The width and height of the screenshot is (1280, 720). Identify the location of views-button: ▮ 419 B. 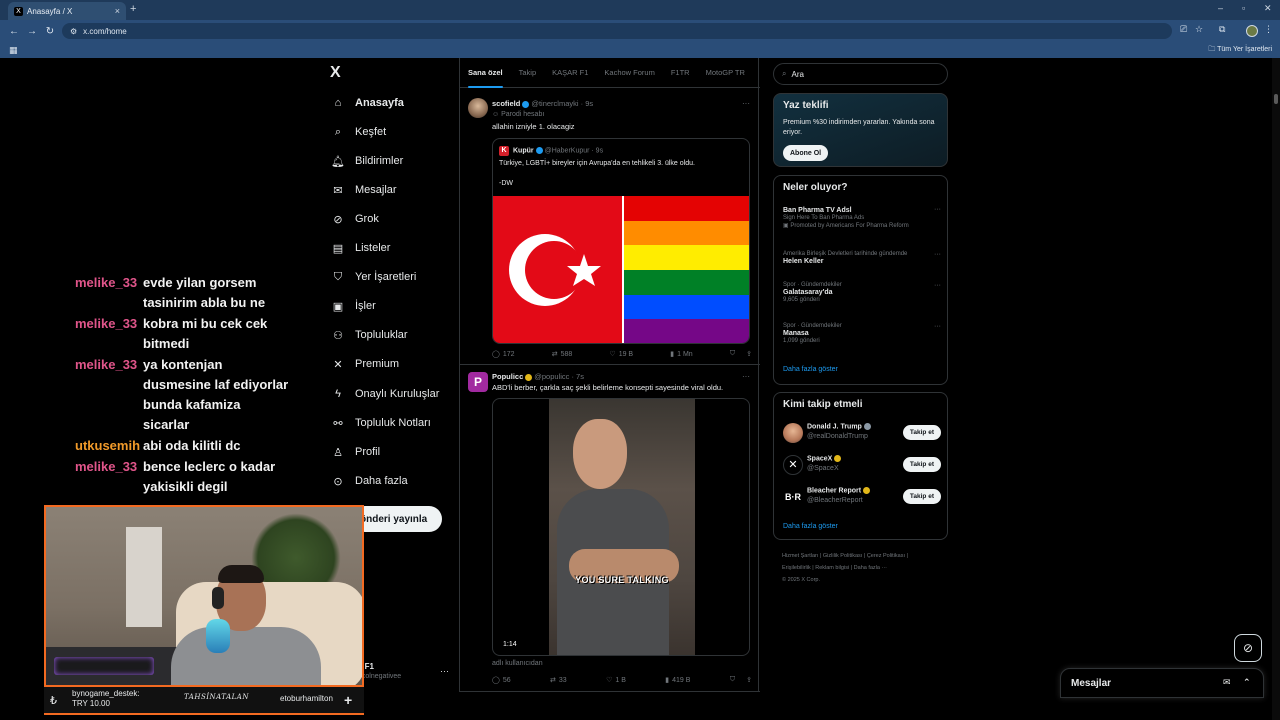
(677, 680).